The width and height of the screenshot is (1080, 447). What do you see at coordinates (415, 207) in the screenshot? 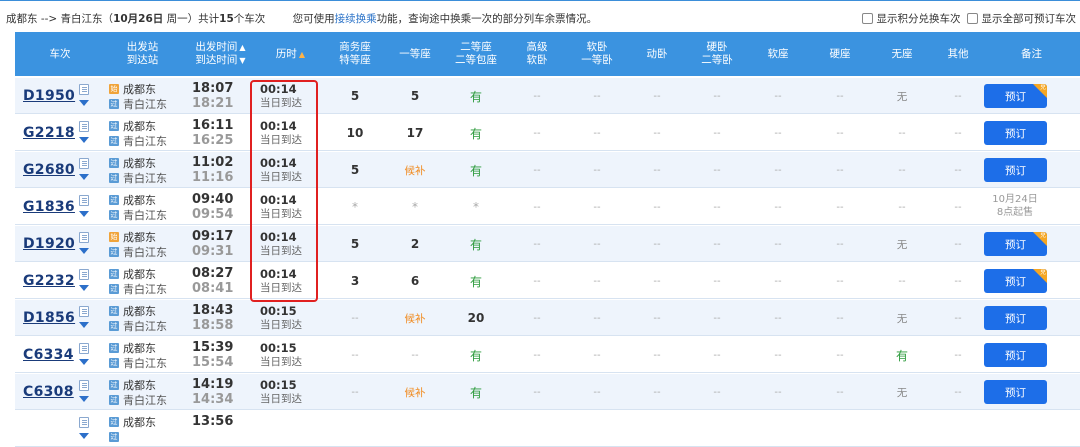
I see `seat-availability: *` at bounding box center [415, 207].